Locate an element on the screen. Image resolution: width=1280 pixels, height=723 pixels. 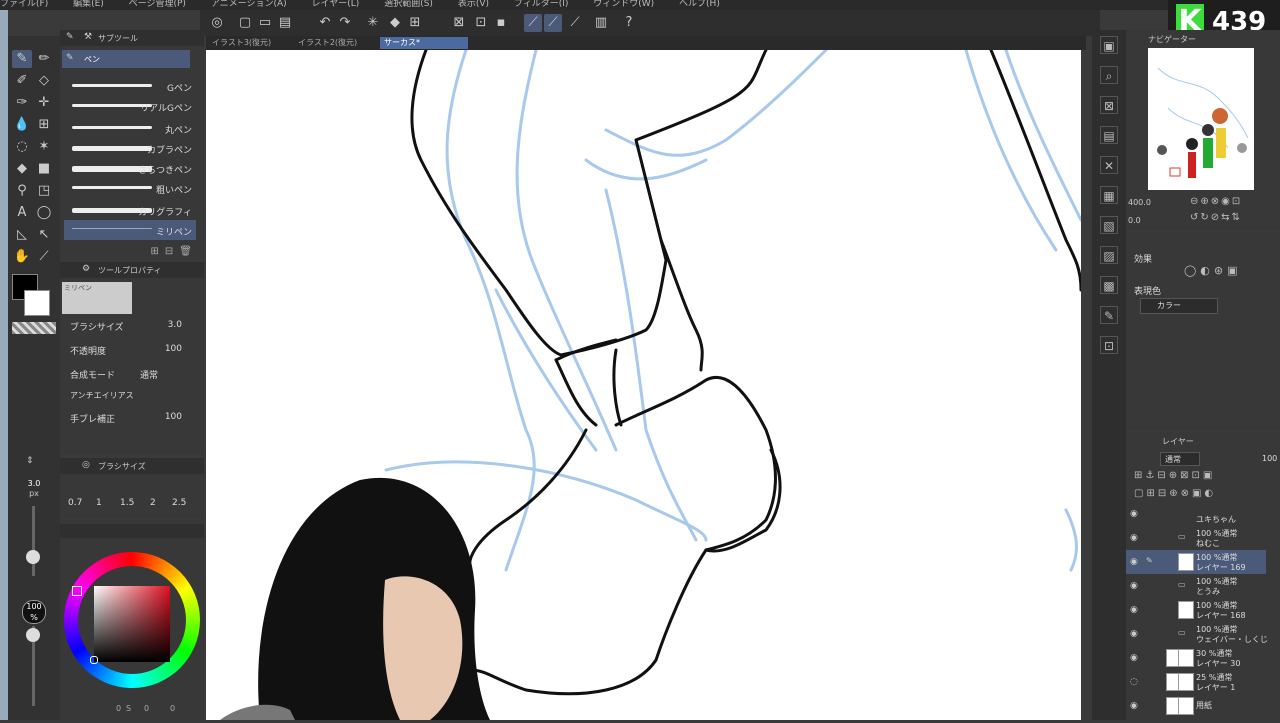
pencil-tool-icon: ✏ is located at coordinates (44, 59).